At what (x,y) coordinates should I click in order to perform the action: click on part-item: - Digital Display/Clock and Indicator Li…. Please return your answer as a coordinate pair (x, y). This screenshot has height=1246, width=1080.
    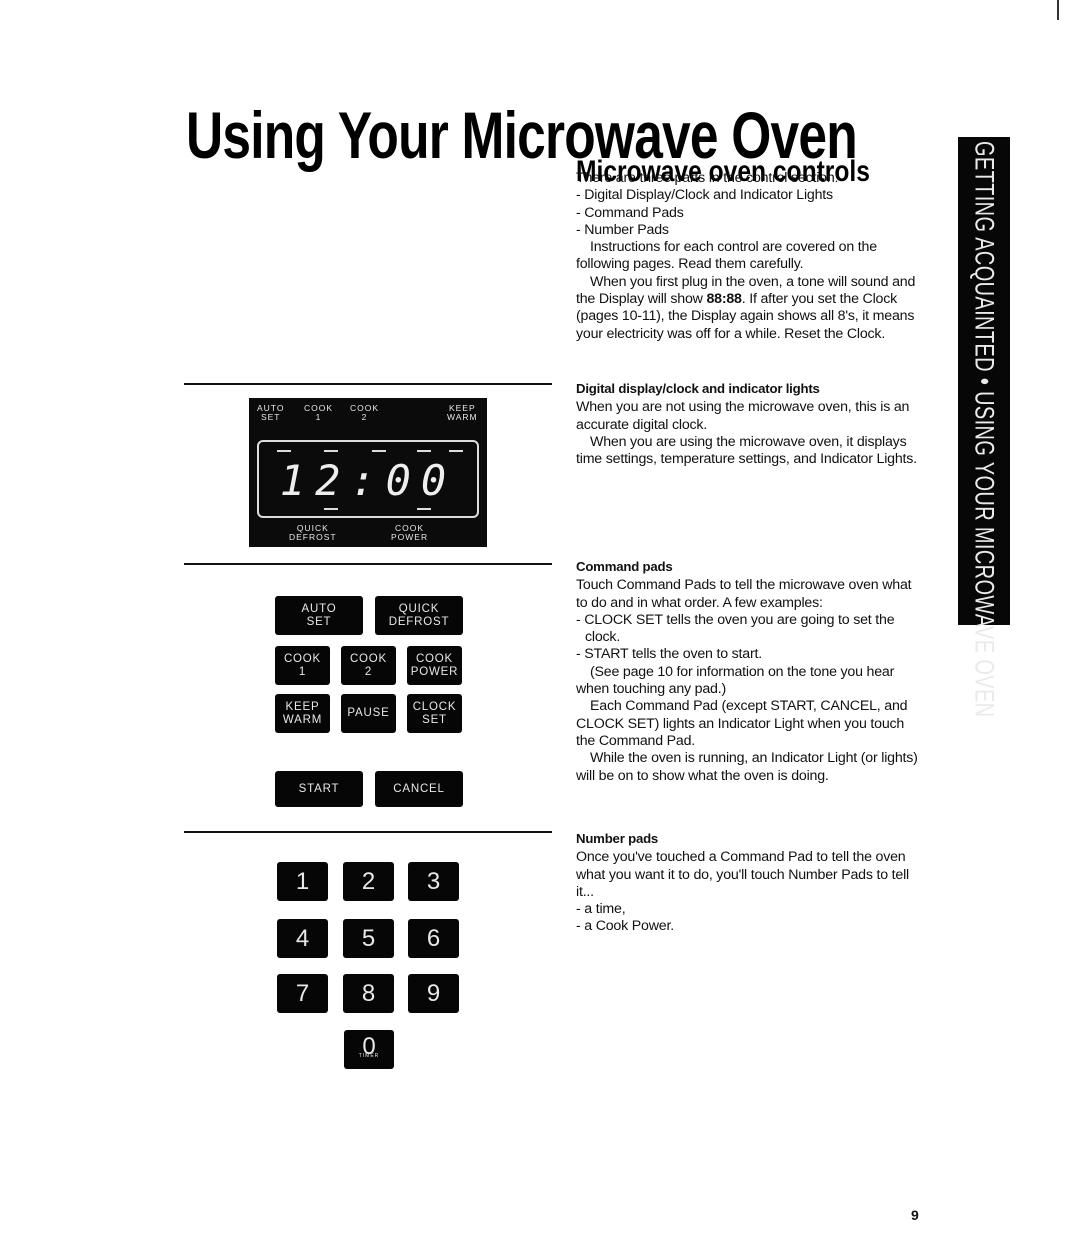
    Looking at the image, I should click on (704, 195).